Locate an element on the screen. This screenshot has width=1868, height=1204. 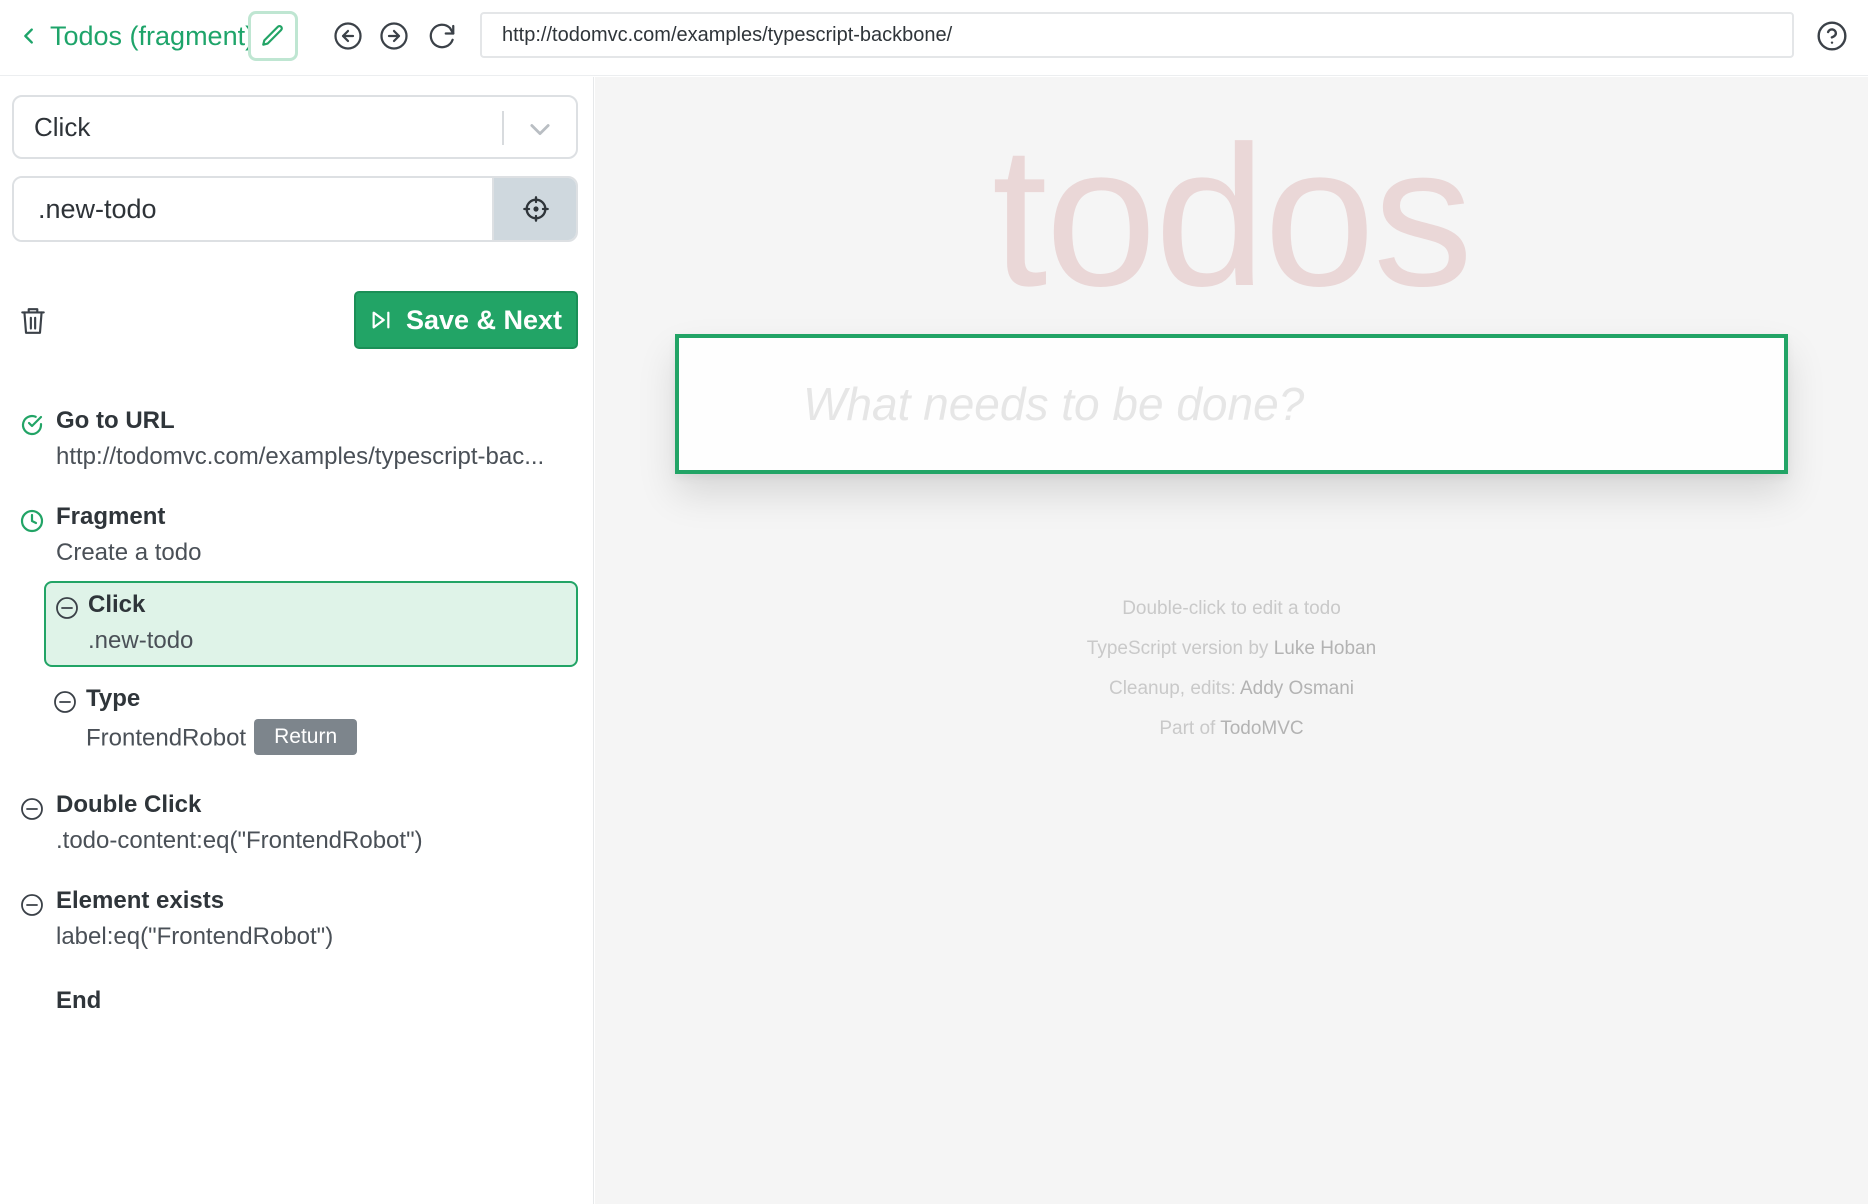
selector-field is located at coordinates (295, 209).